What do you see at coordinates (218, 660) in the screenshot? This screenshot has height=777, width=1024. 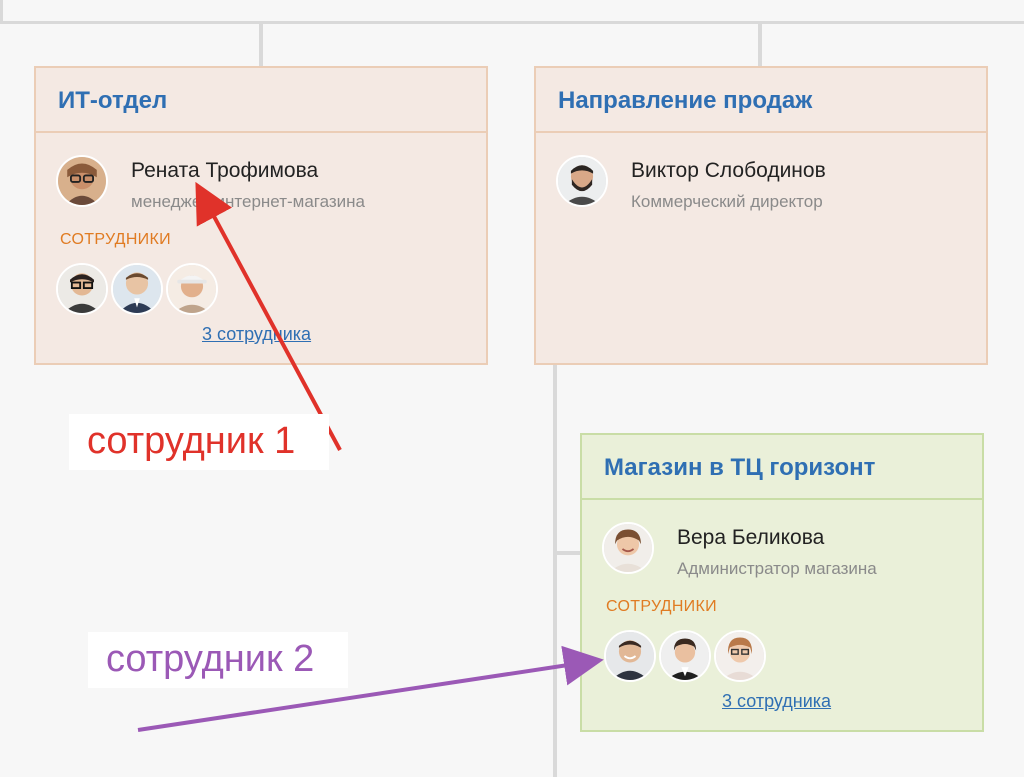 I see `annotation-note-2: сотрудник 2` at bounding box center [218, 660].